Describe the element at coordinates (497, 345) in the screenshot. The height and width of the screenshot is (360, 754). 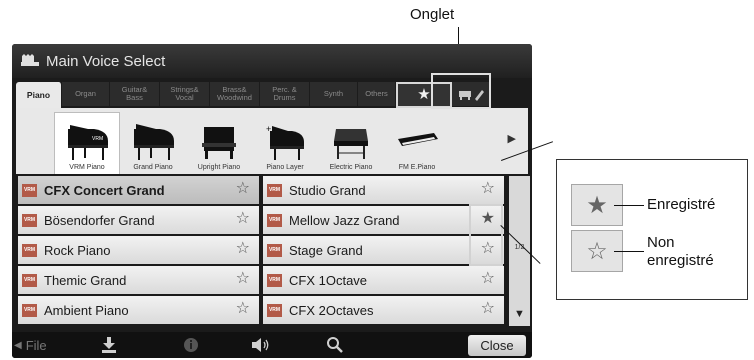
I see `close-button: Close` at that location.